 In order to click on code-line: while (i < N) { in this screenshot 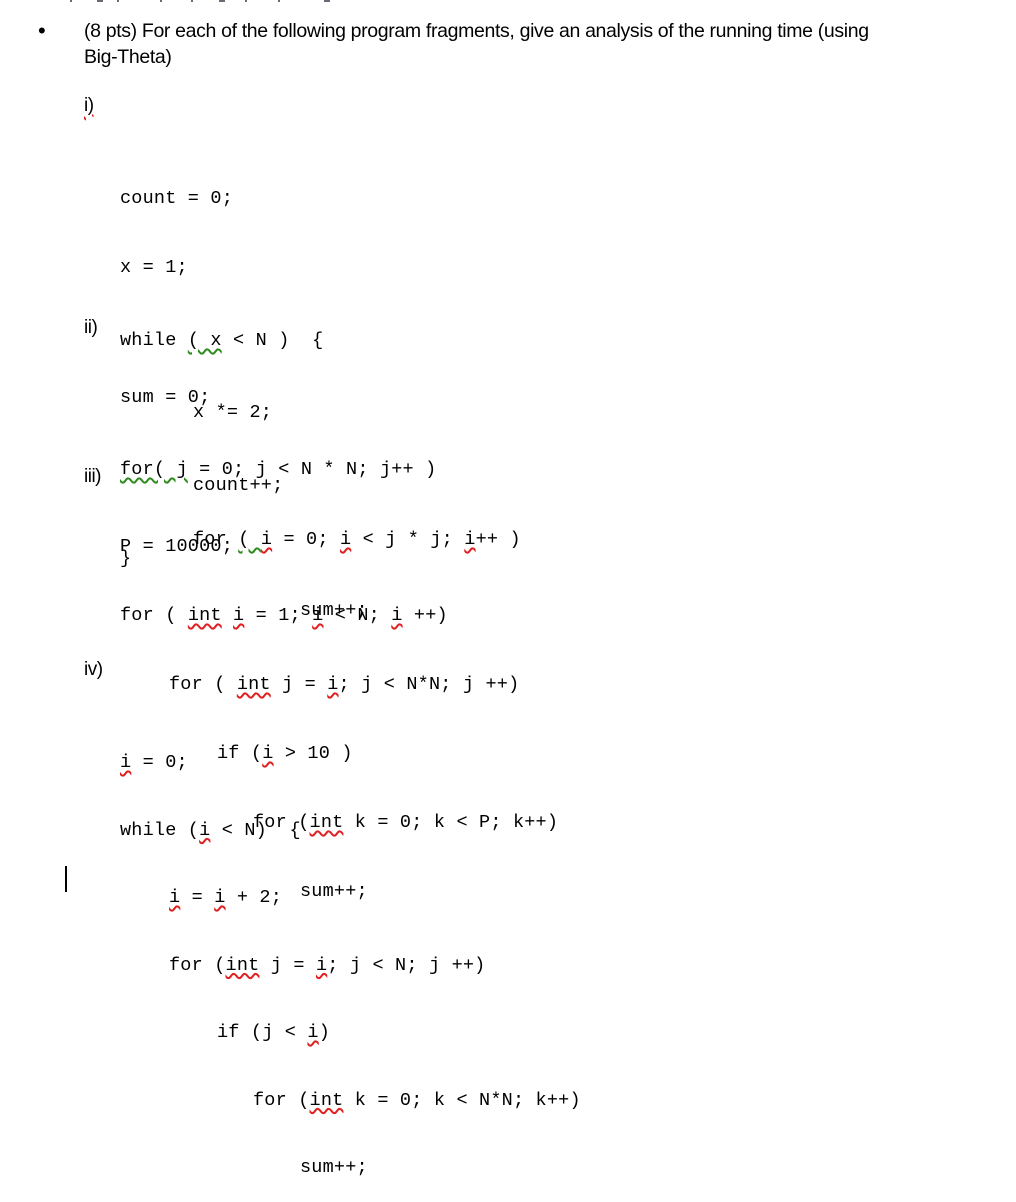, I will do `click(210, 830)`.